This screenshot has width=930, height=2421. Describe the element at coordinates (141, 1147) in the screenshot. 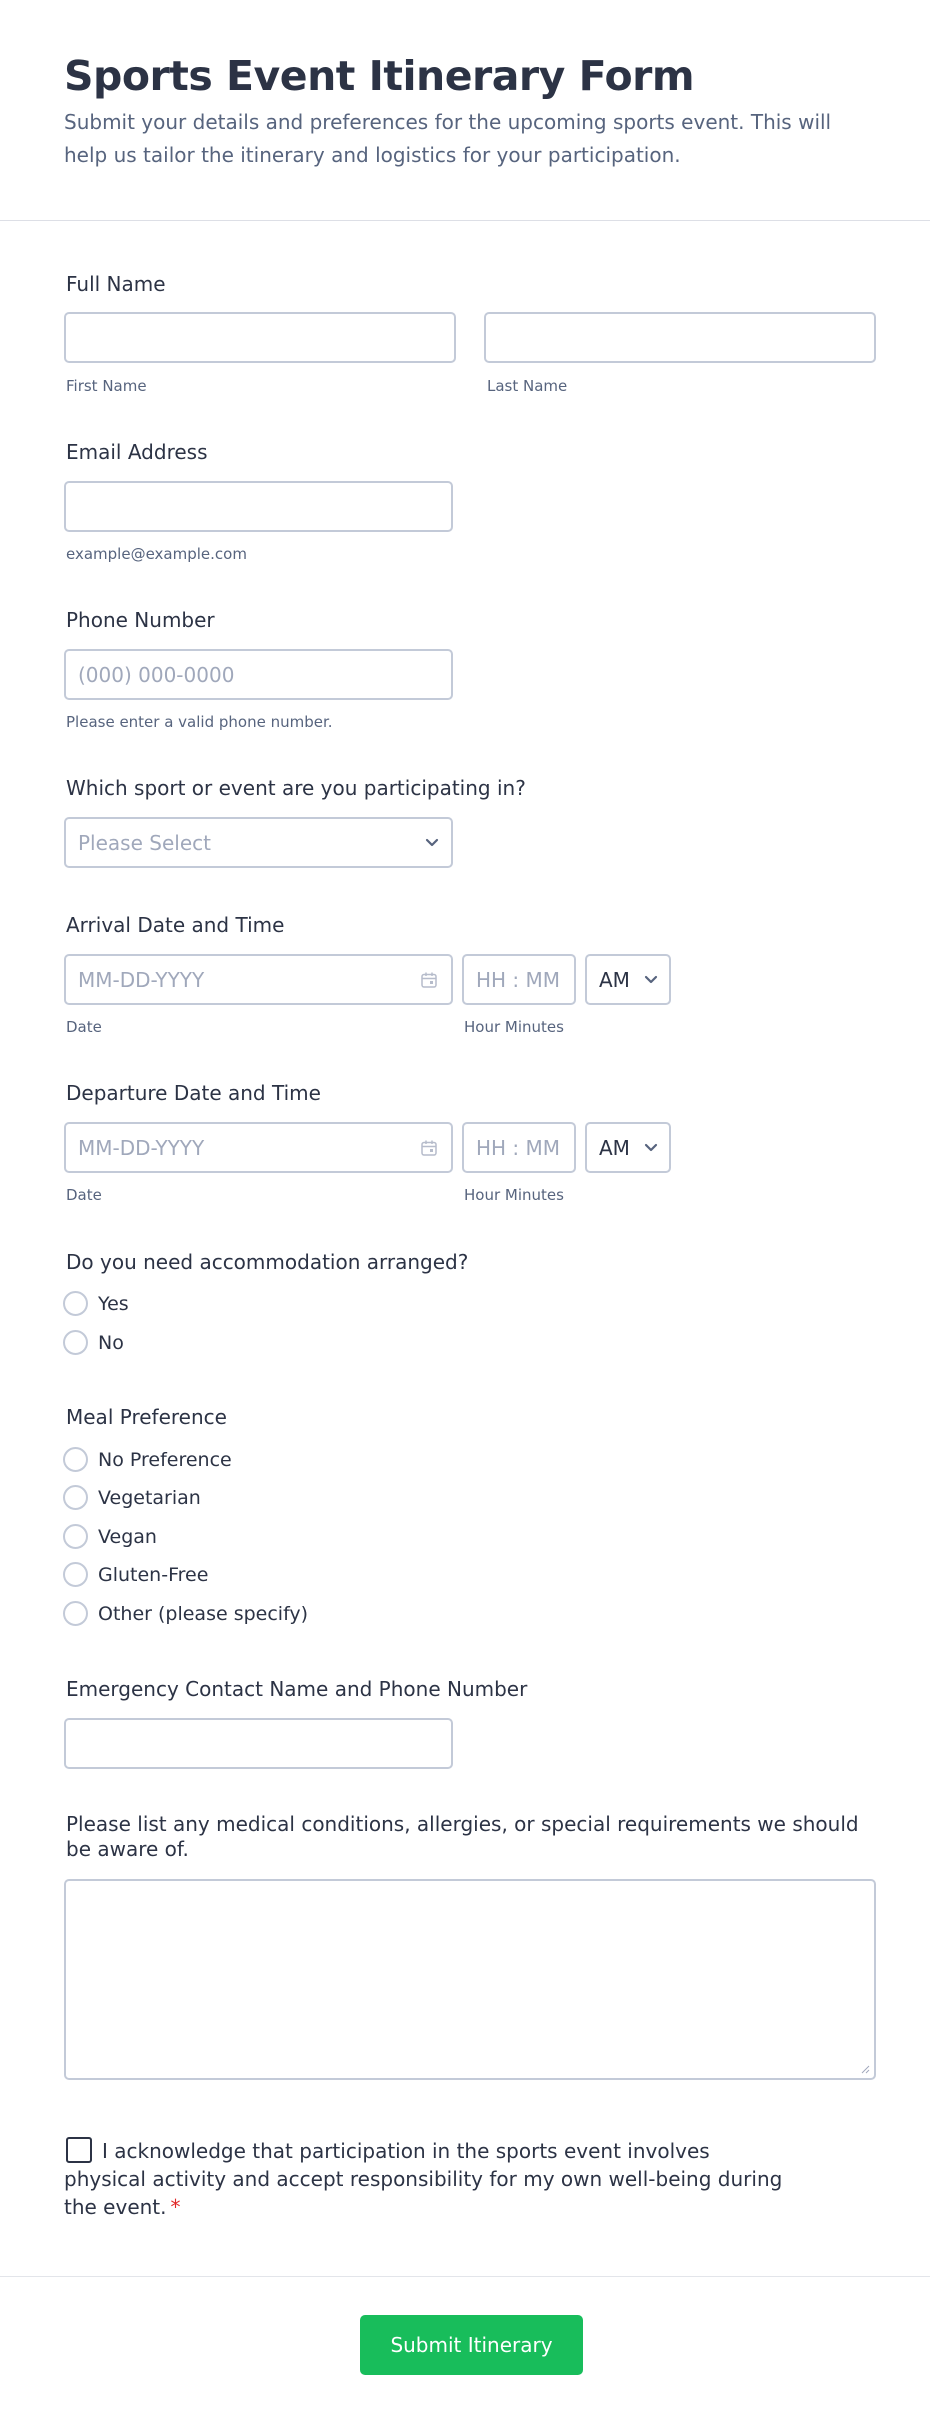

I see `departure-date-placeholder: MM-DD-YYYY` at that location.